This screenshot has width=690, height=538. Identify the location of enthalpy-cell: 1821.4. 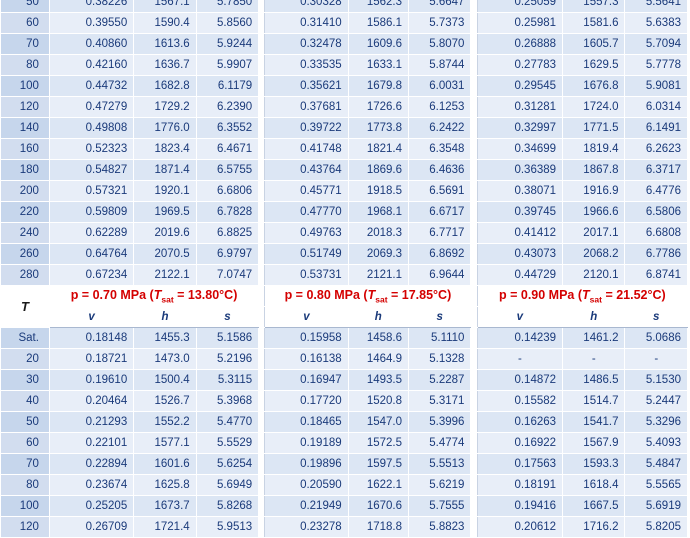
(378, 149).